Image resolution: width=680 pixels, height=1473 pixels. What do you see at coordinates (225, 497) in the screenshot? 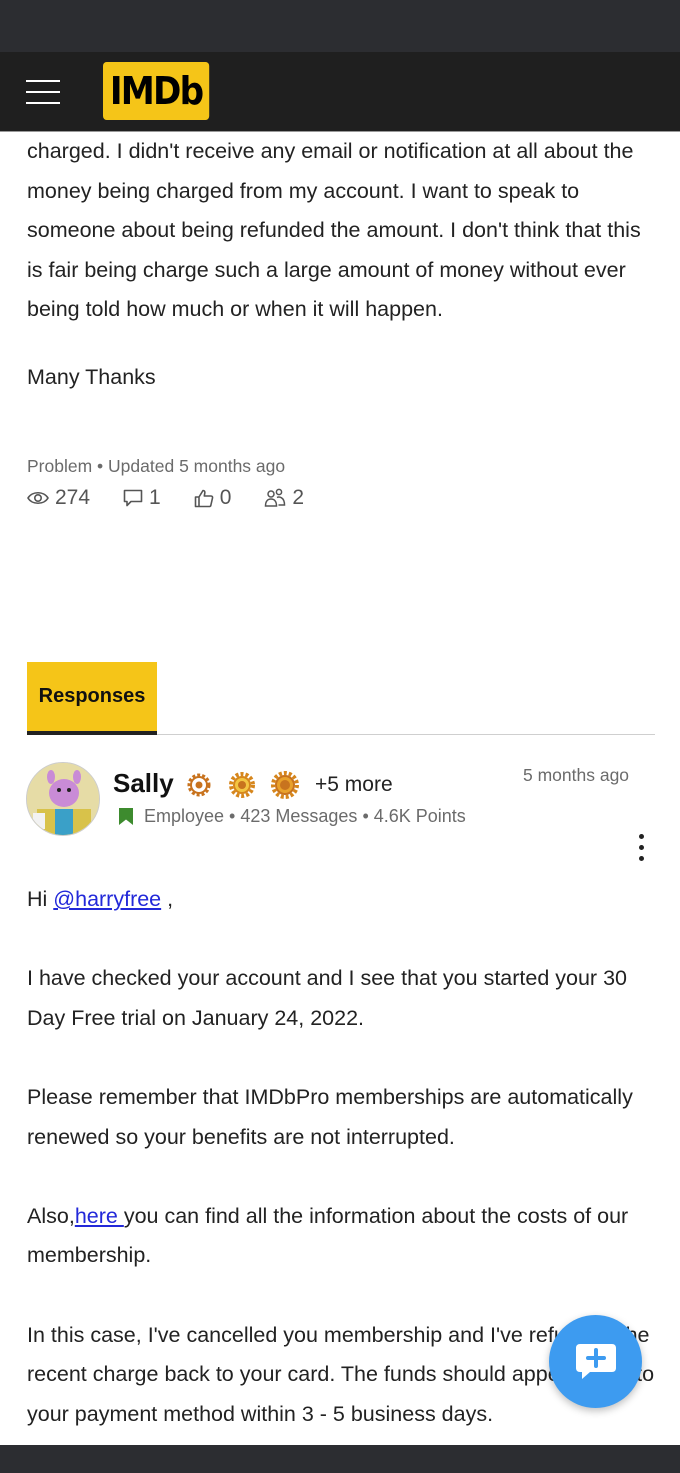
I see `likes-count: 0` at bounding box center [225, 497].